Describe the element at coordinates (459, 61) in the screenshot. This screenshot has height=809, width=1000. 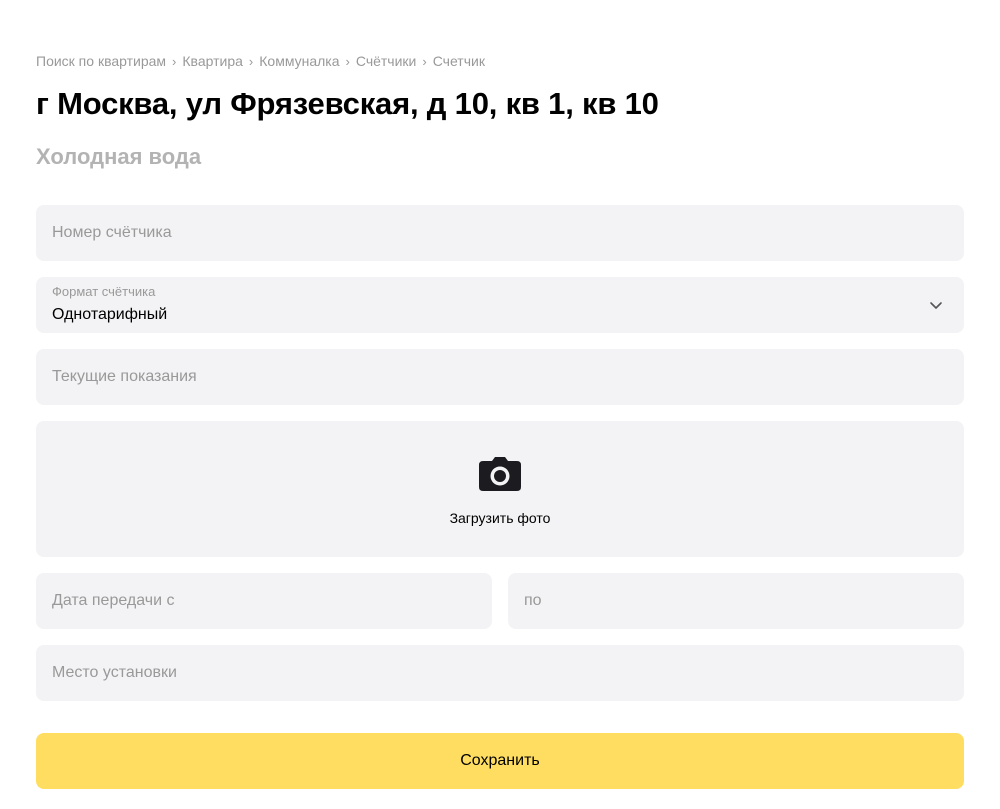
I see `breadcrumb-meter: Счетчик` at that location.